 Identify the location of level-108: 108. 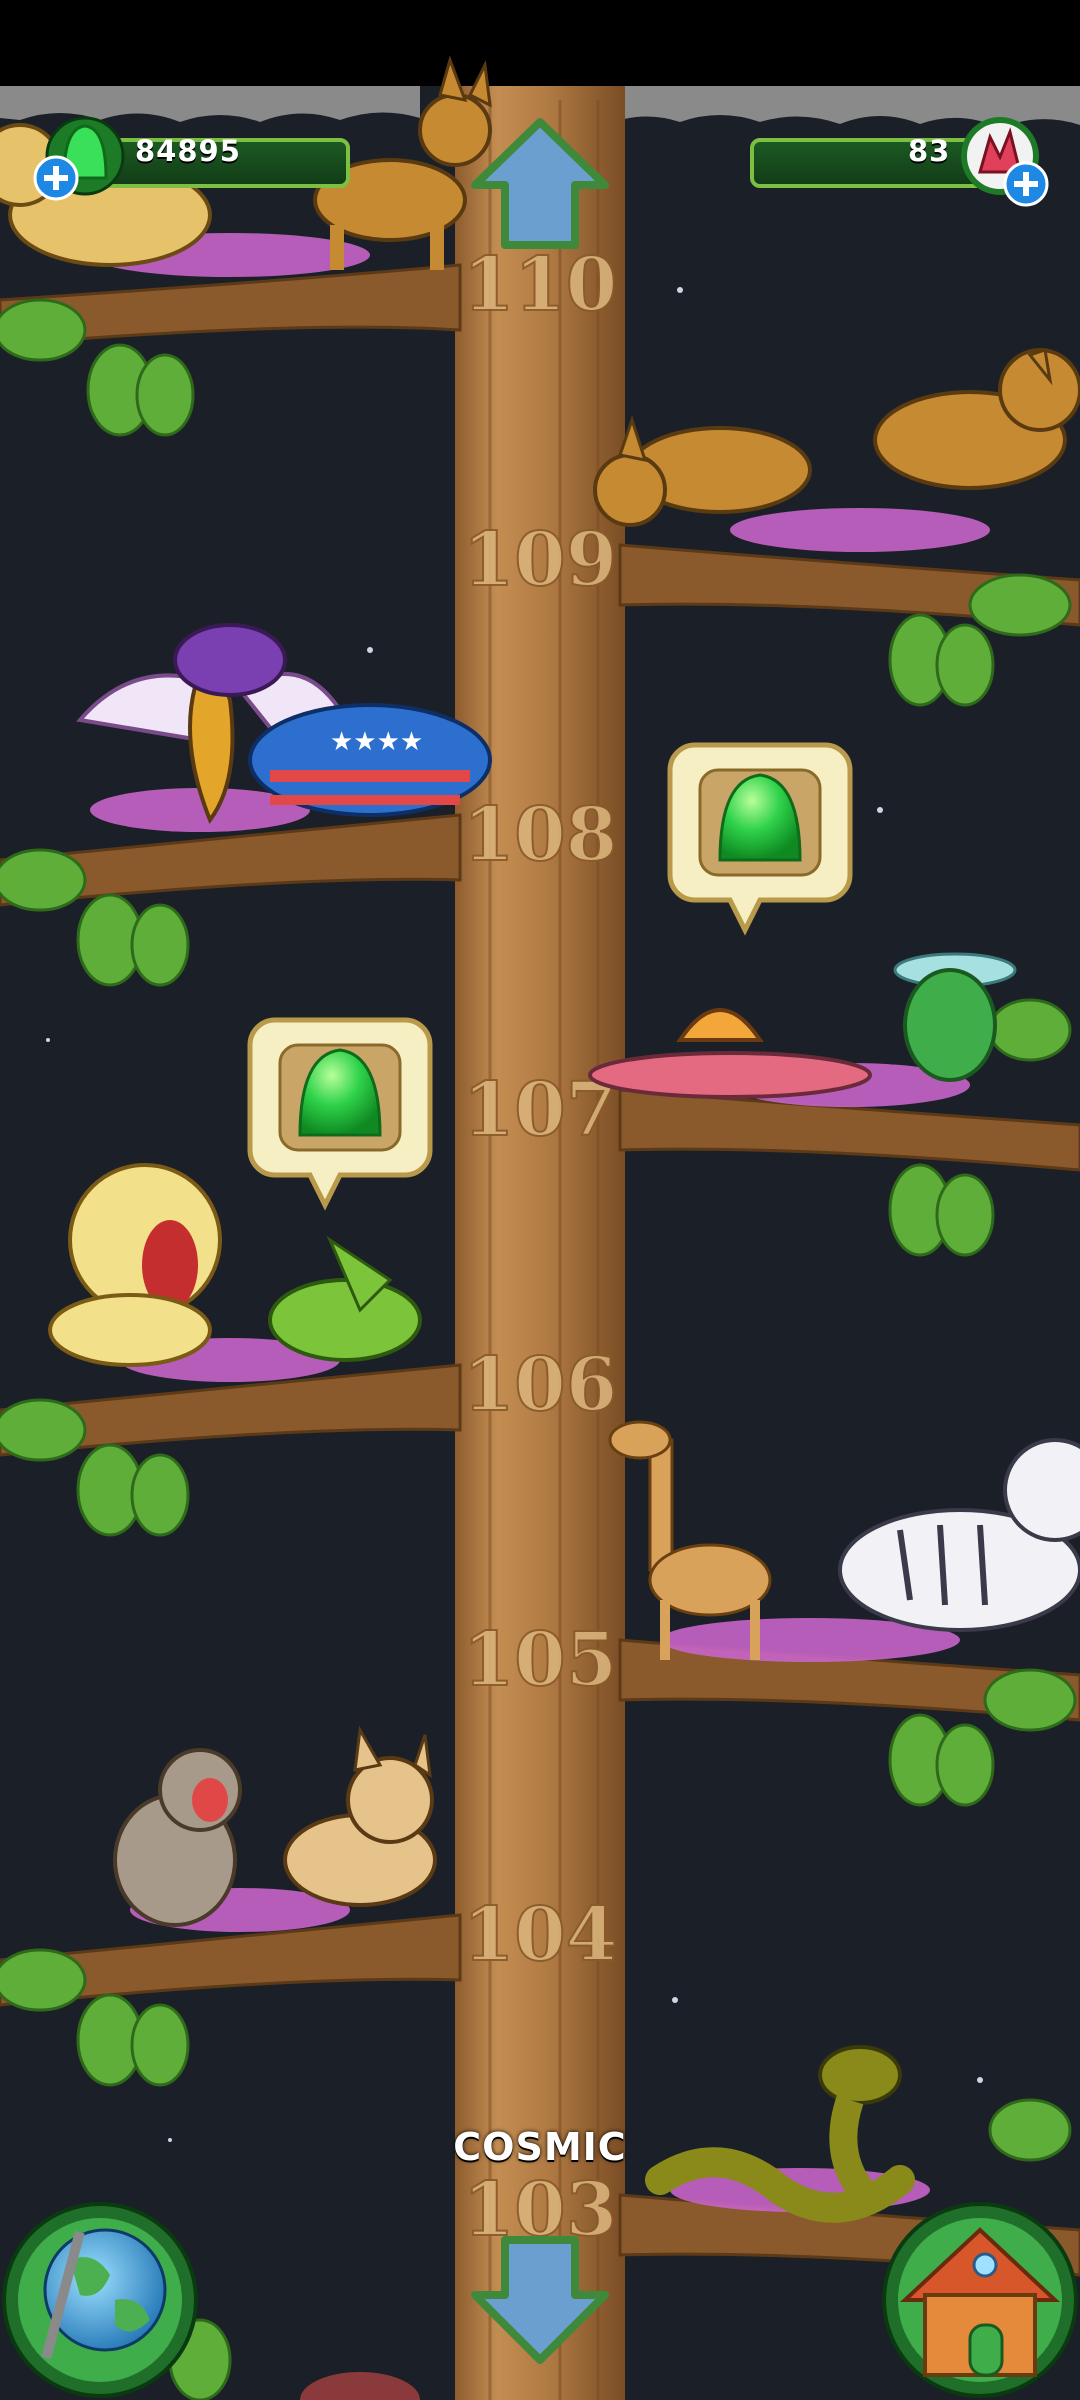
(540, 835).